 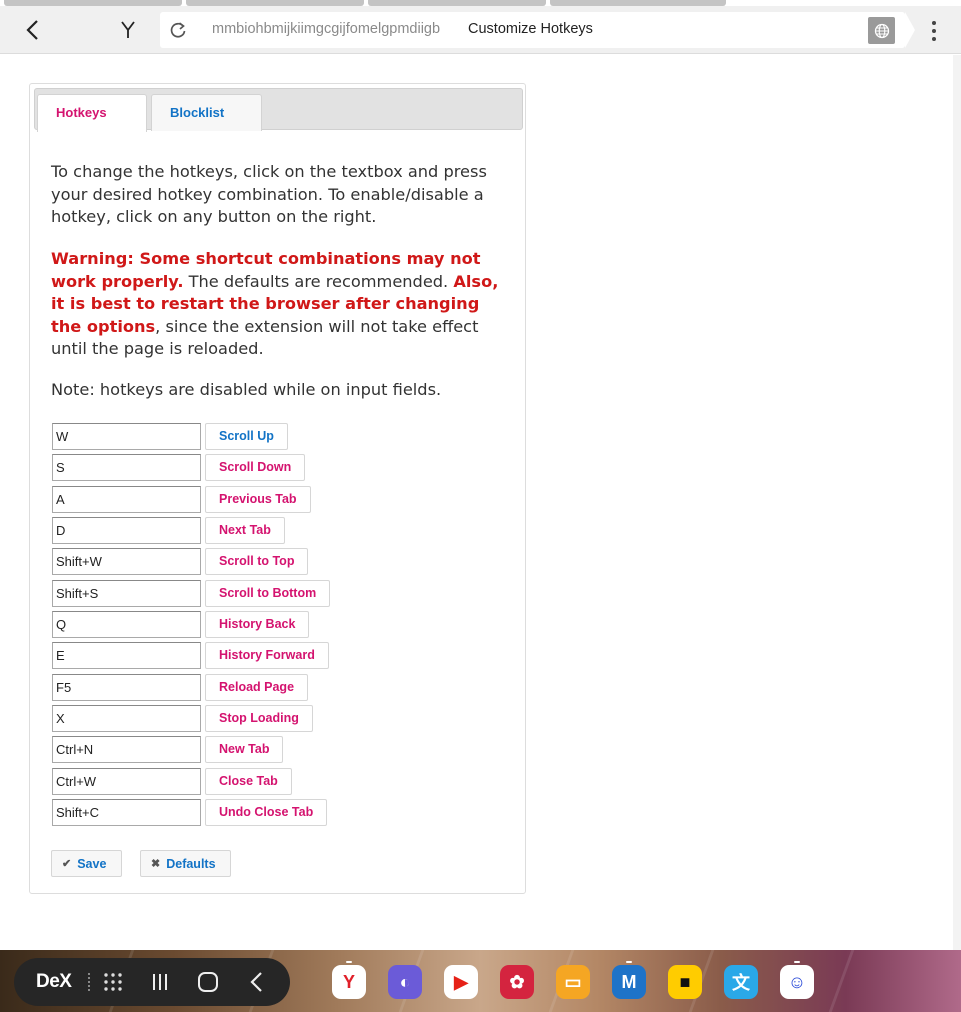 What do you see at coordinates (268, 593) in the screenshot?
I see `hotkey-toggle-button: Scroll to Bottom` at bounding box center [268, 593].